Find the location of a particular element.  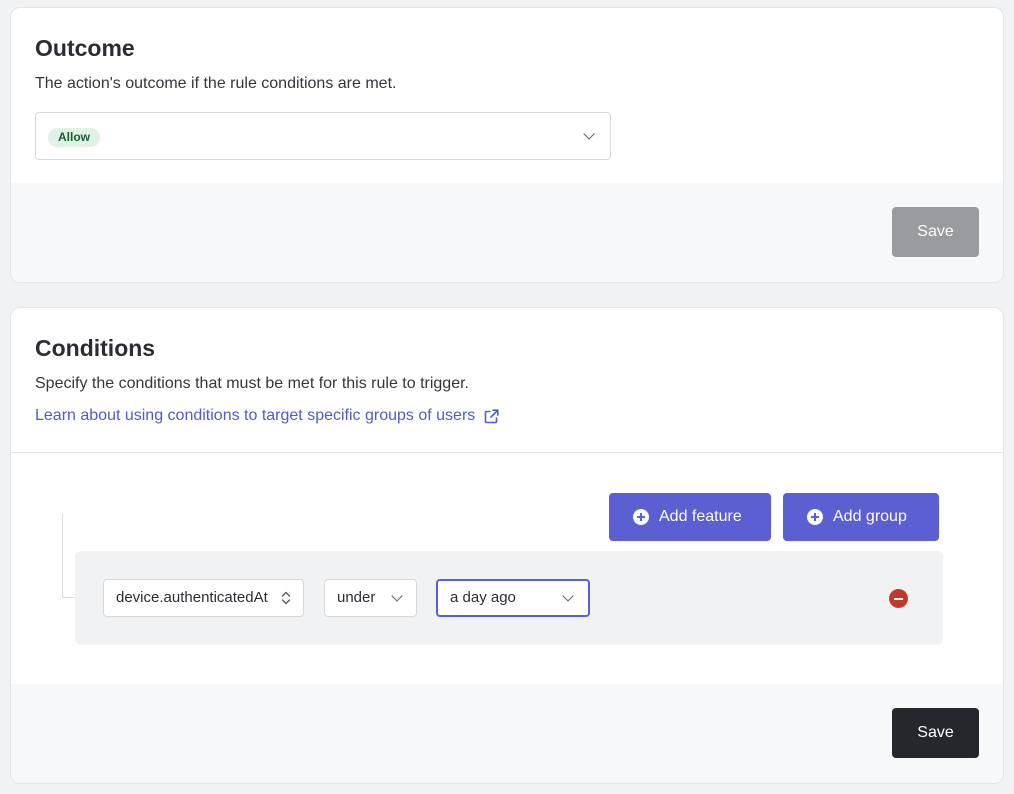

allow-badge: Allow is located at coordinates (74, 137).